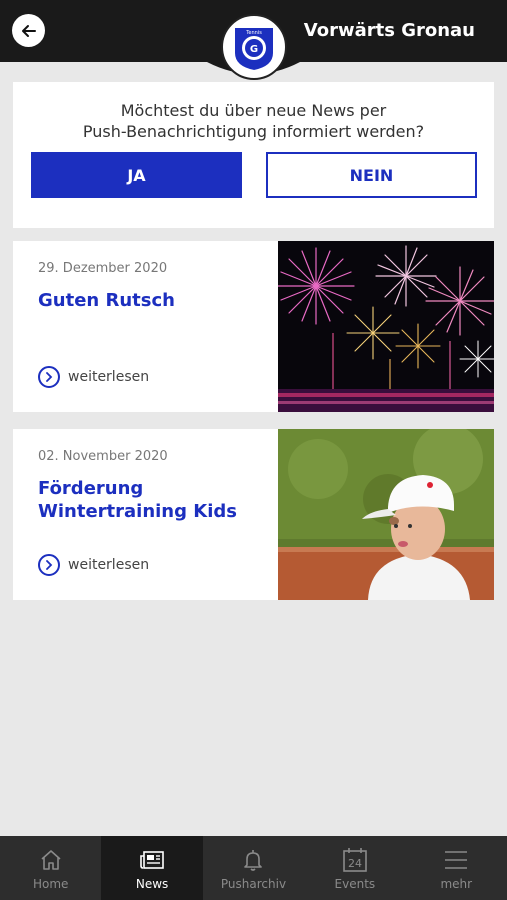 This screenshot has width=507, height=900. Describe the element at coordinates (355, 863) in the screenshot. I see `svg-text: 24` at that location.